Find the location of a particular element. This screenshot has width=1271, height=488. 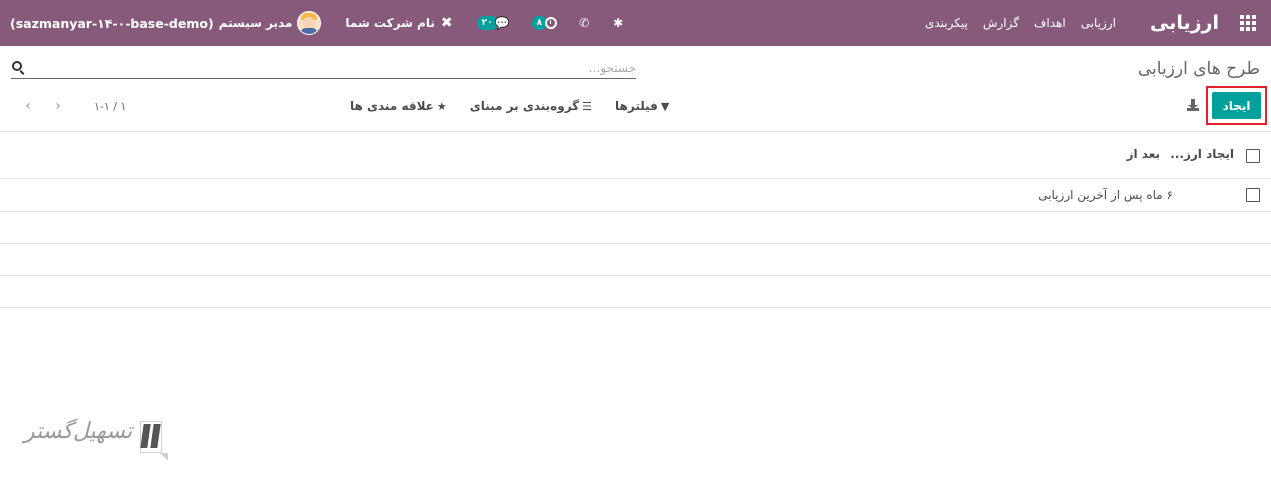

select-all-checkbox is located at coordinates (1253, 156).